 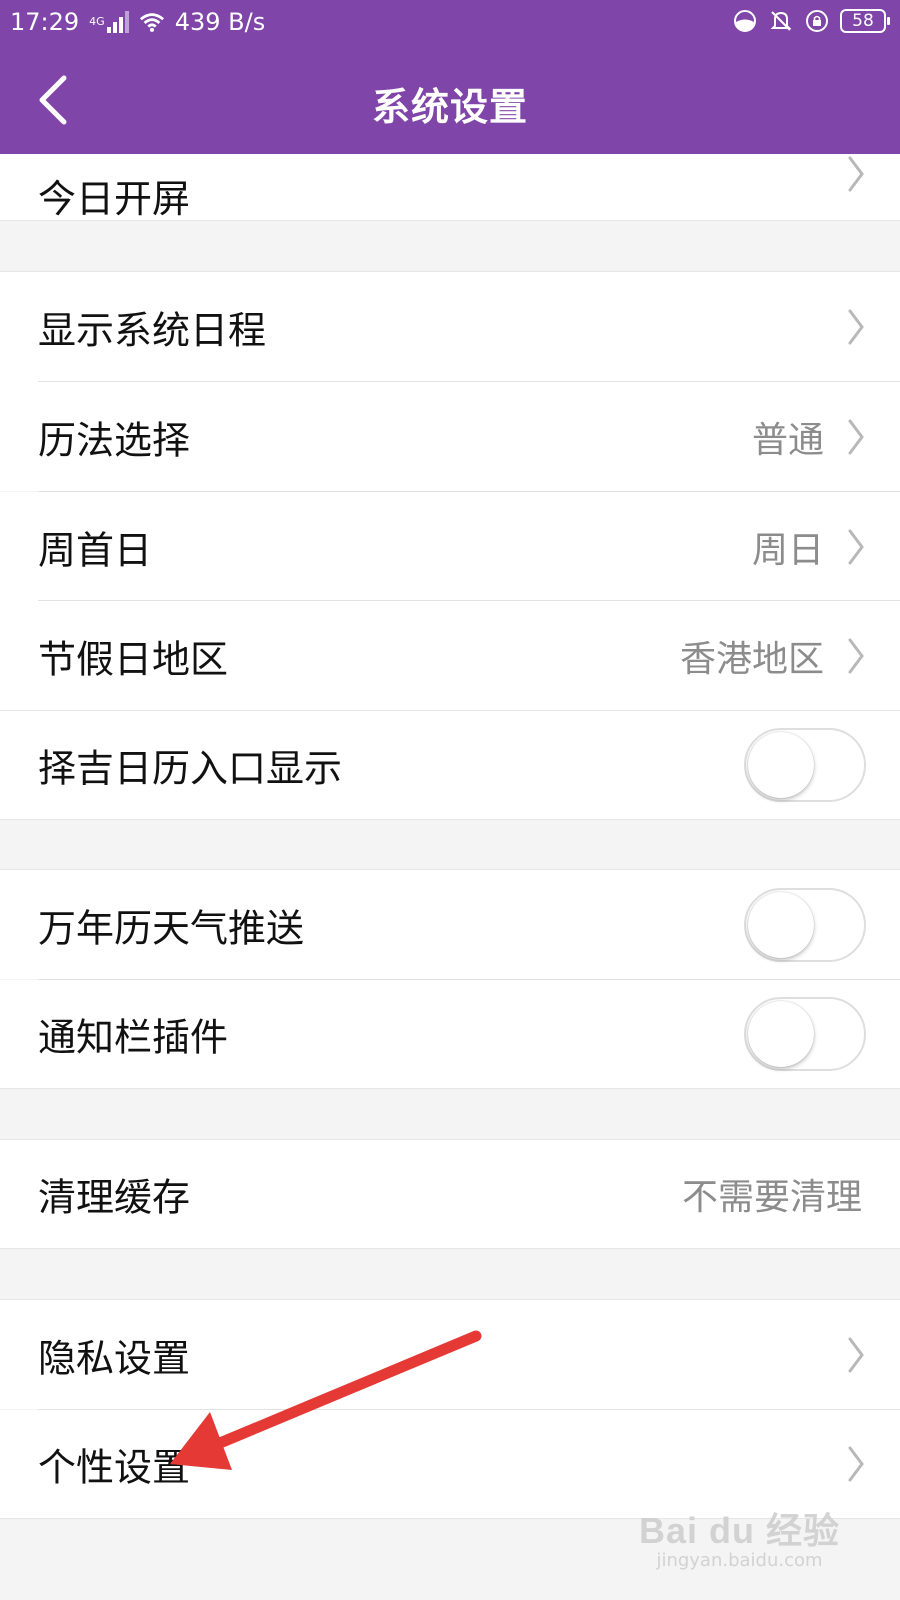 I want to click on setting-value: 普通, so click(x=787, y=440).